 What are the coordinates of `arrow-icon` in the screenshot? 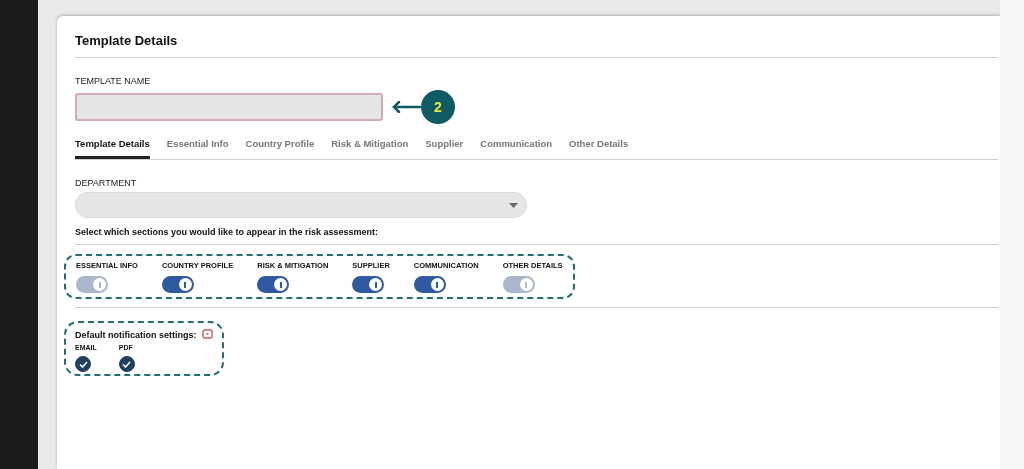 It's located at (406, 107).